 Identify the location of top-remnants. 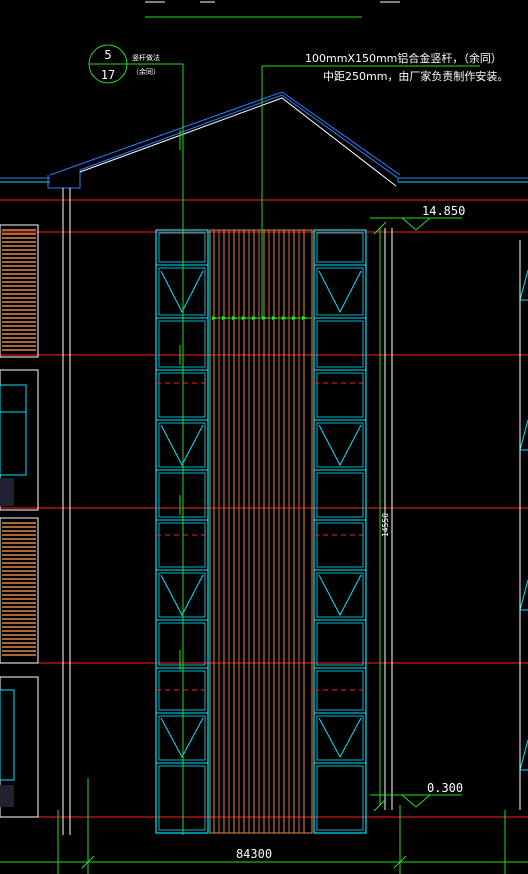
(272, 9).